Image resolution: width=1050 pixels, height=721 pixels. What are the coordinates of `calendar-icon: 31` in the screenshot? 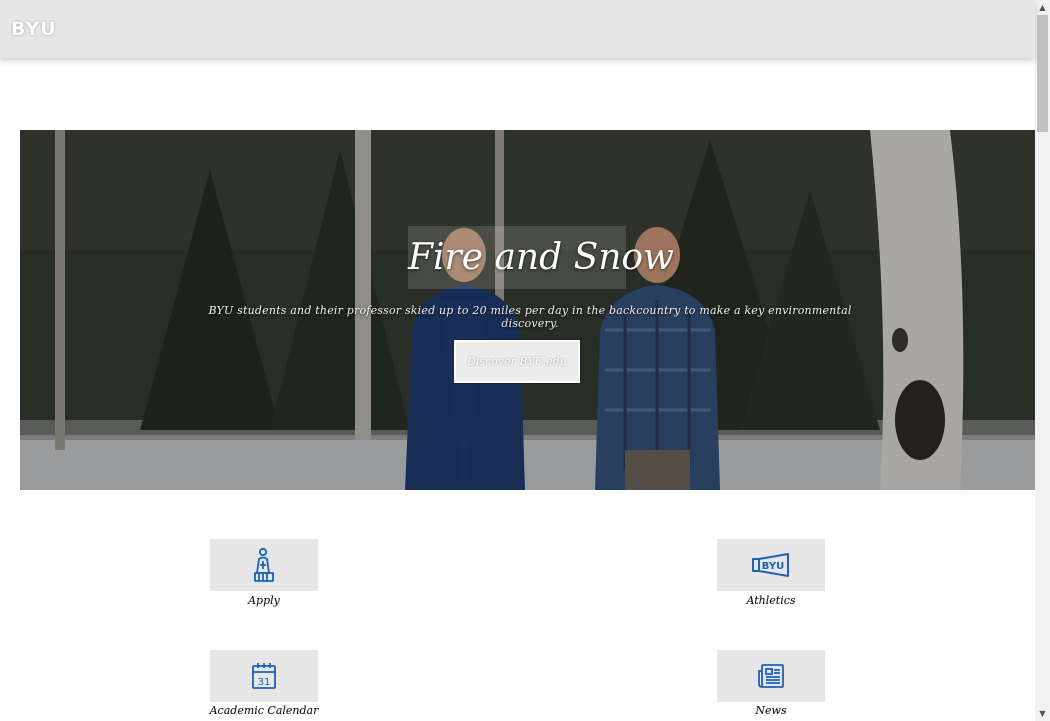 It's located at (264, 676).